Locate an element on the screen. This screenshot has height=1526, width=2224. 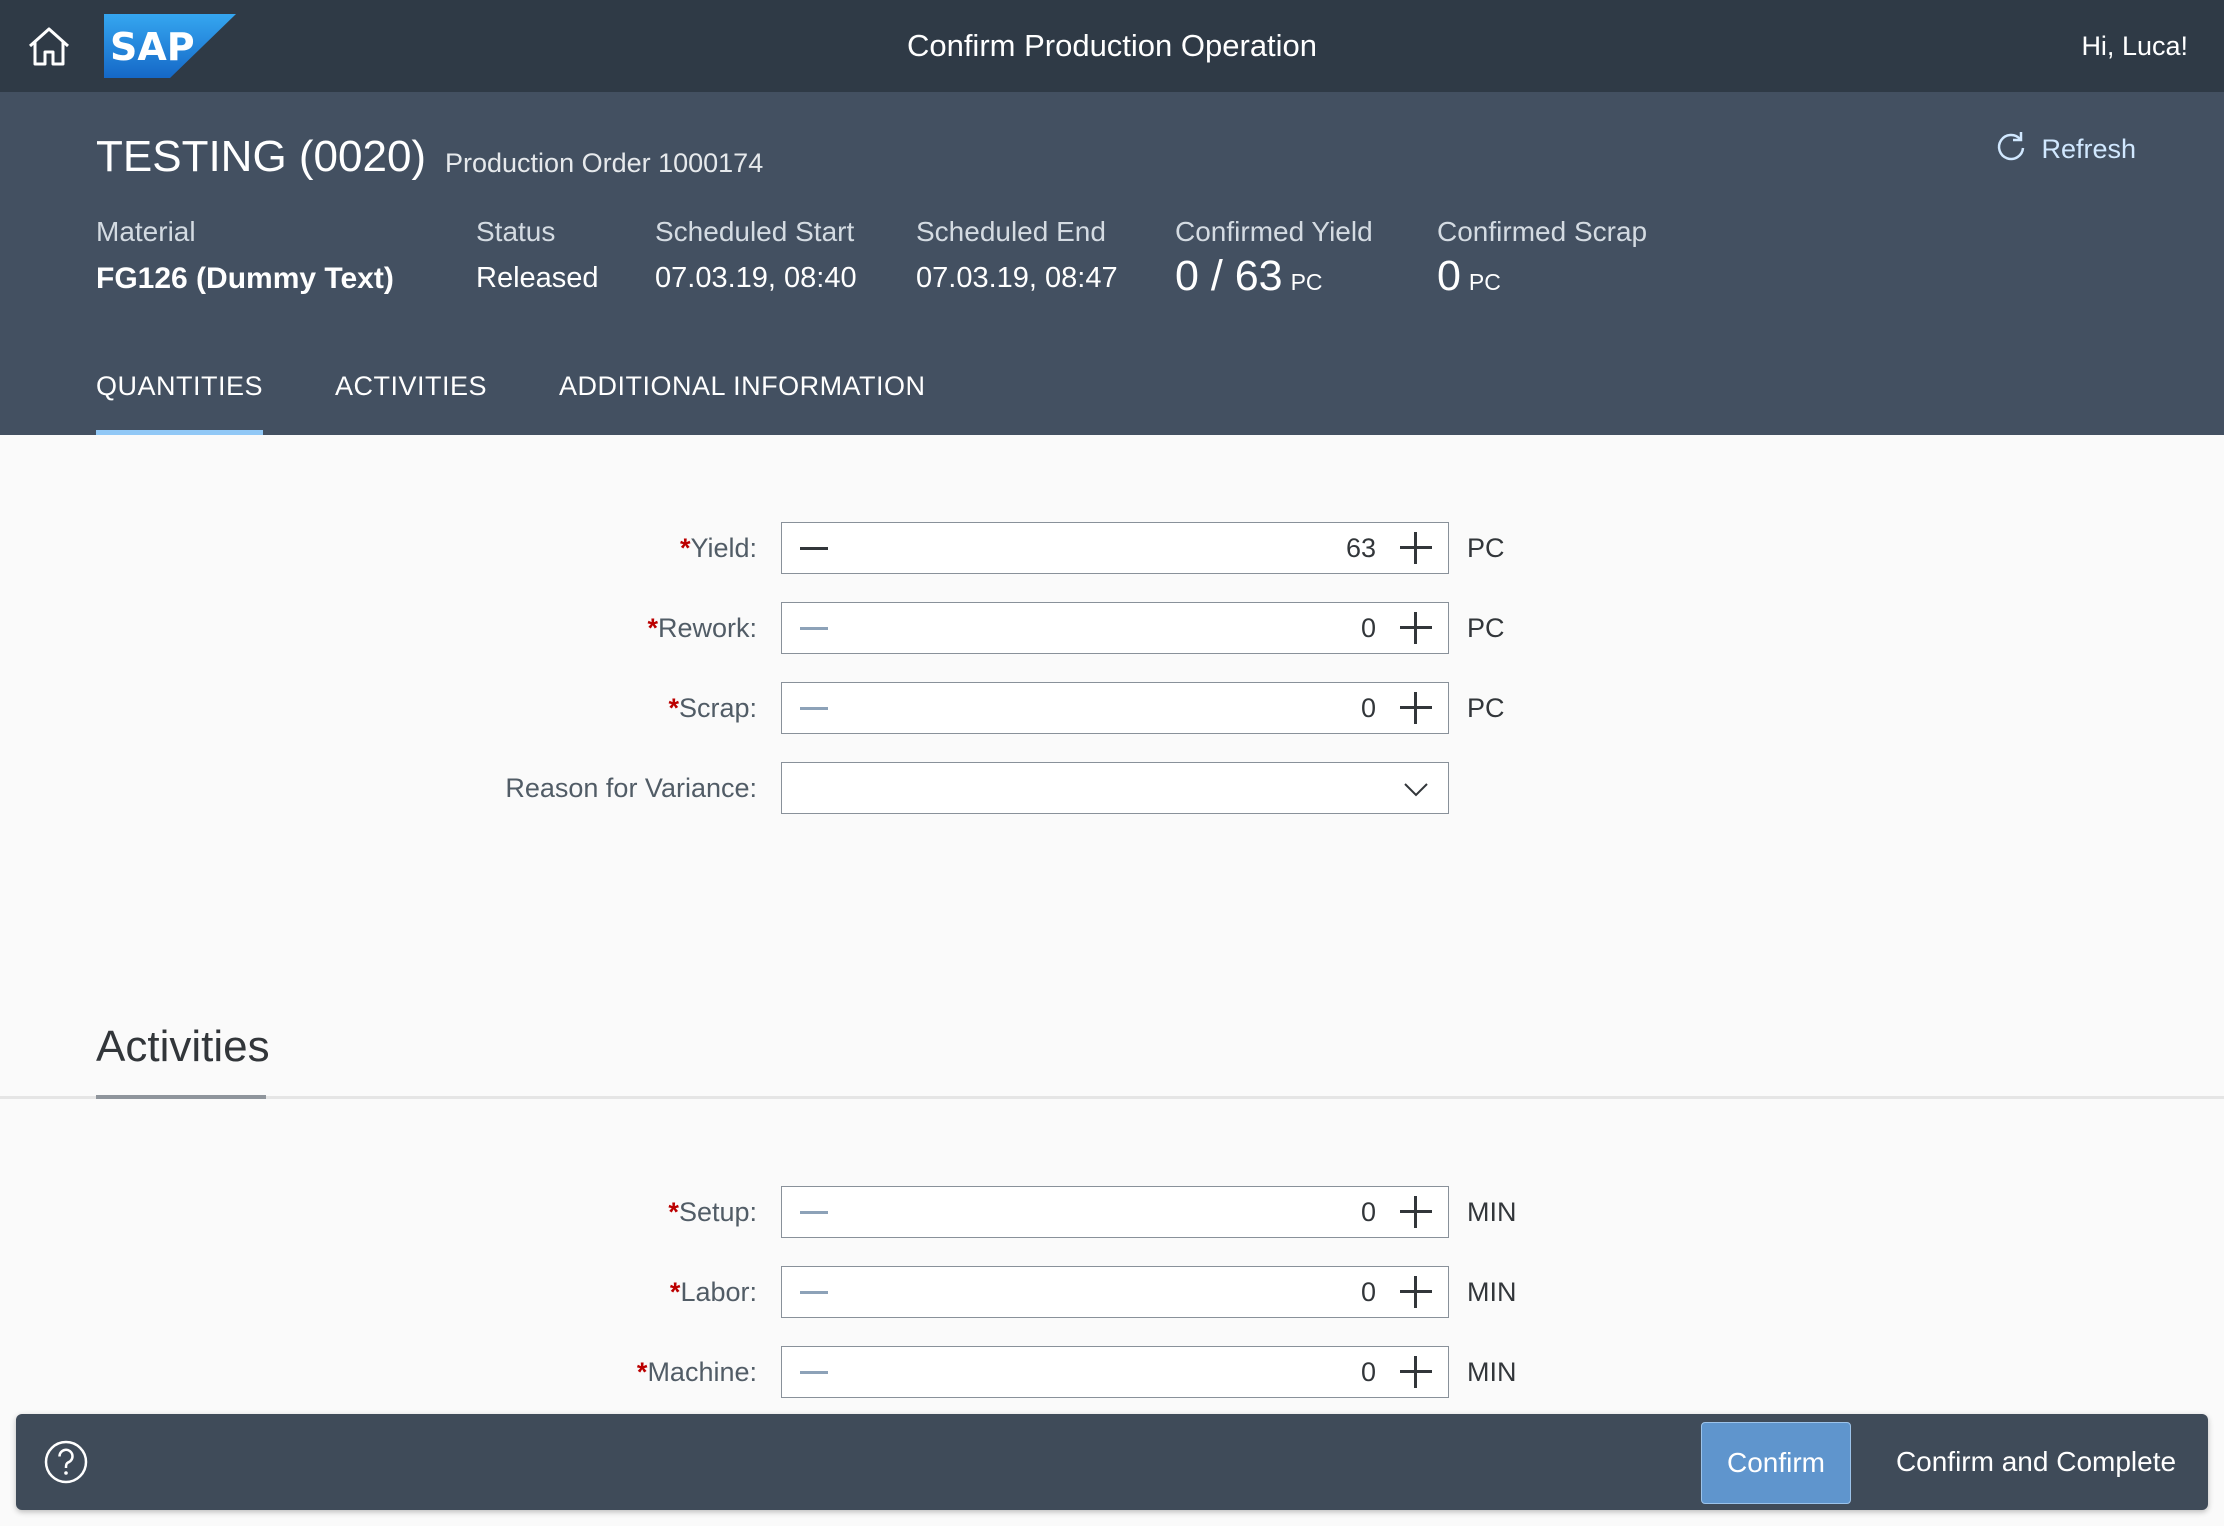
section-title-underline is located at coordinates (181, 1097).